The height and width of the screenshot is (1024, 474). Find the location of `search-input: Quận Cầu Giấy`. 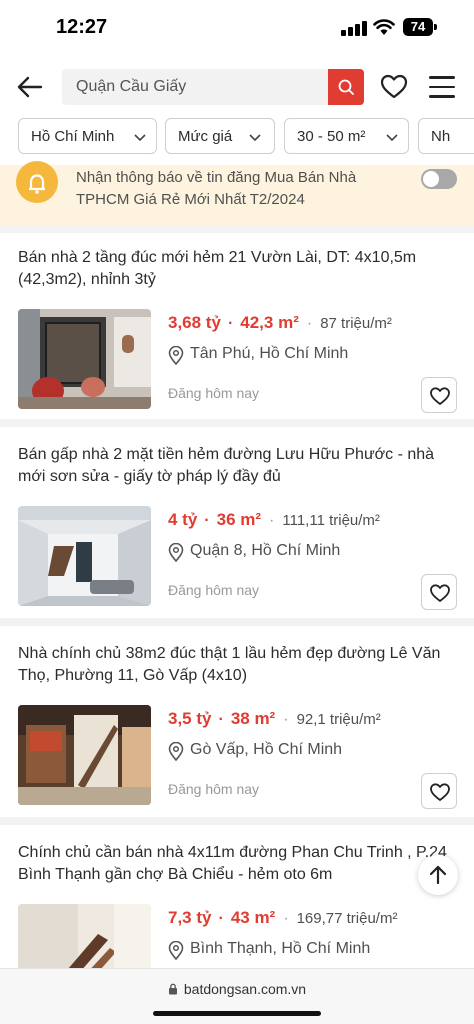

search-input: Quận Cầu Giấy is located at coordinates (213, 87).